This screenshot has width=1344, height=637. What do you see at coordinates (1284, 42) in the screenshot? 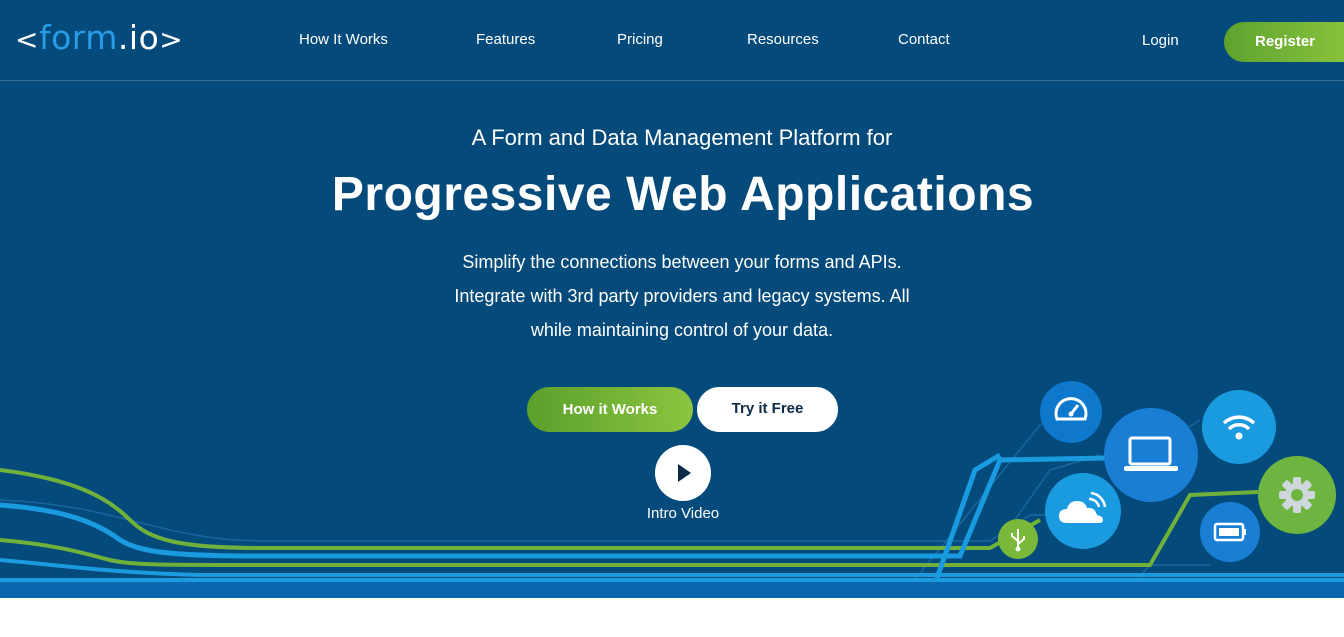
I see `register-button: Register` at bounding box center [1284, 42].